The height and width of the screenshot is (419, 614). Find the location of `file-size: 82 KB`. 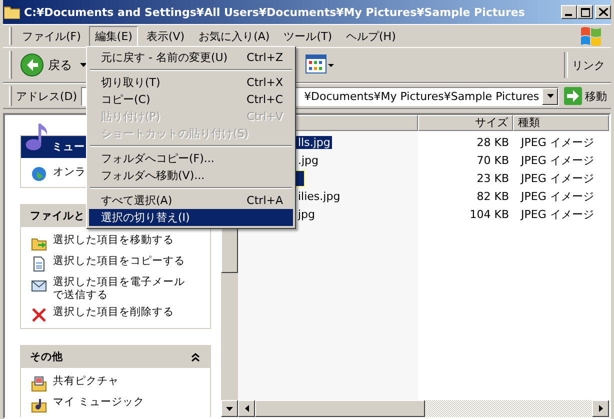

file-size: 82 KB is located at coordinates (493, 196).